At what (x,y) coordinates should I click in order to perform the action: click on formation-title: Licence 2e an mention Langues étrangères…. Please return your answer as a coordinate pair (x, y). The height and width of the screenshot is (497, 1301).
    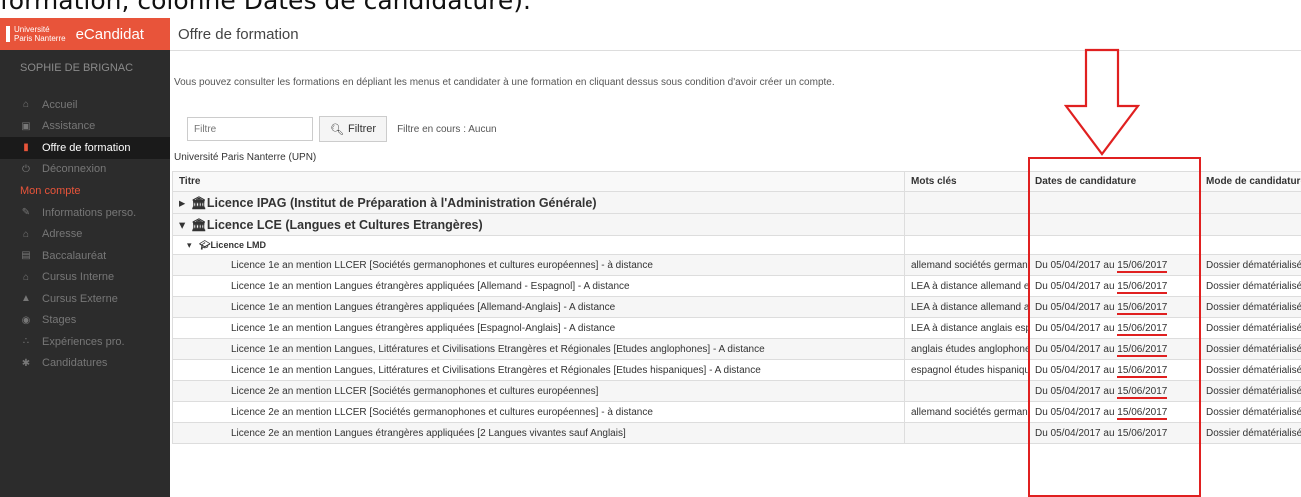
    Looking at the image, I should click on (538, 433).